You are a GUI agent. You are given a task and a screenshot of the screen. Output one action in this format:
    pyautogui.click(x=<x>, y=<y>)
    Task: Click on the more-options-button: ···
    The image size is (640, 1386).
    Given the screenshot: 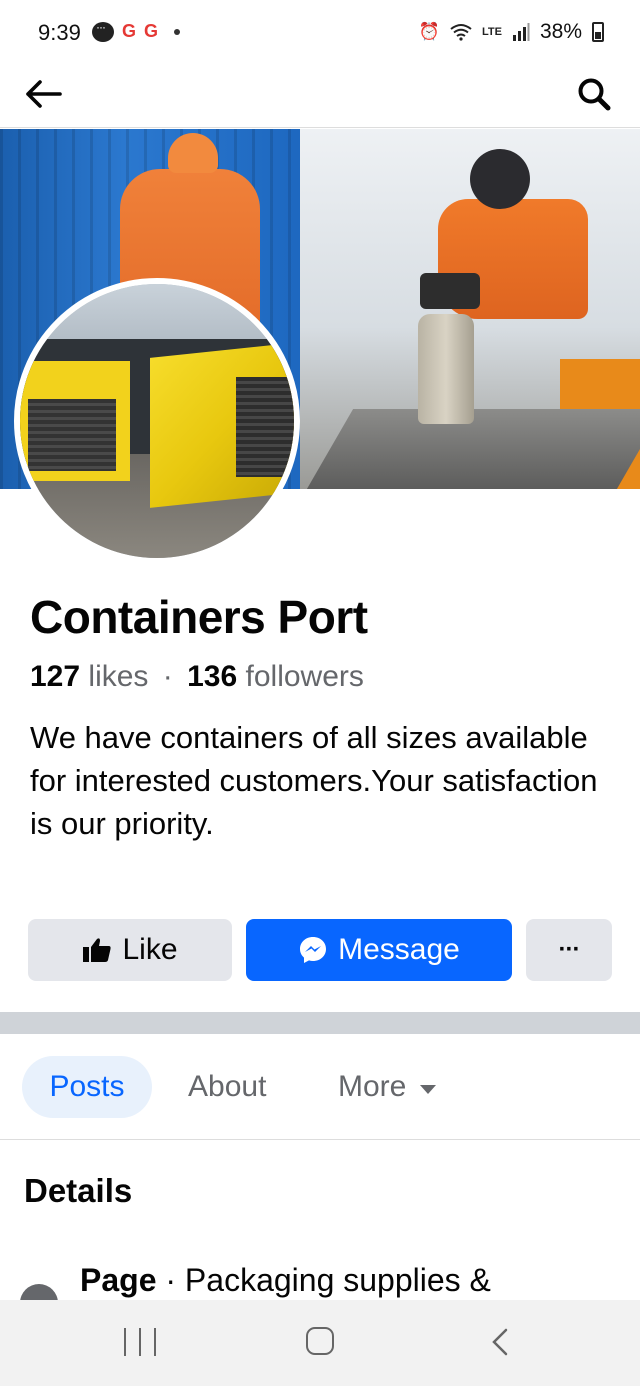 What is the action you would take?
    pyautogui.click(x=569, y=950)
    